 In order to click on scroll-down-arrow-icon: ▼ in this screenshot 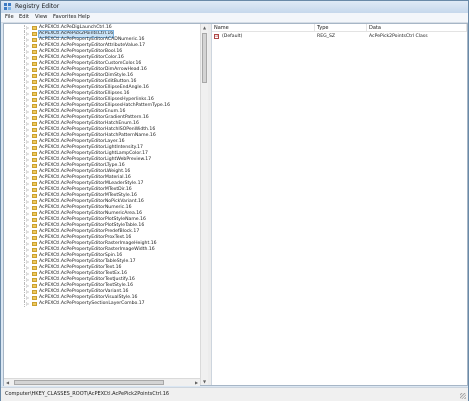, I will do `click(204, 381)`.